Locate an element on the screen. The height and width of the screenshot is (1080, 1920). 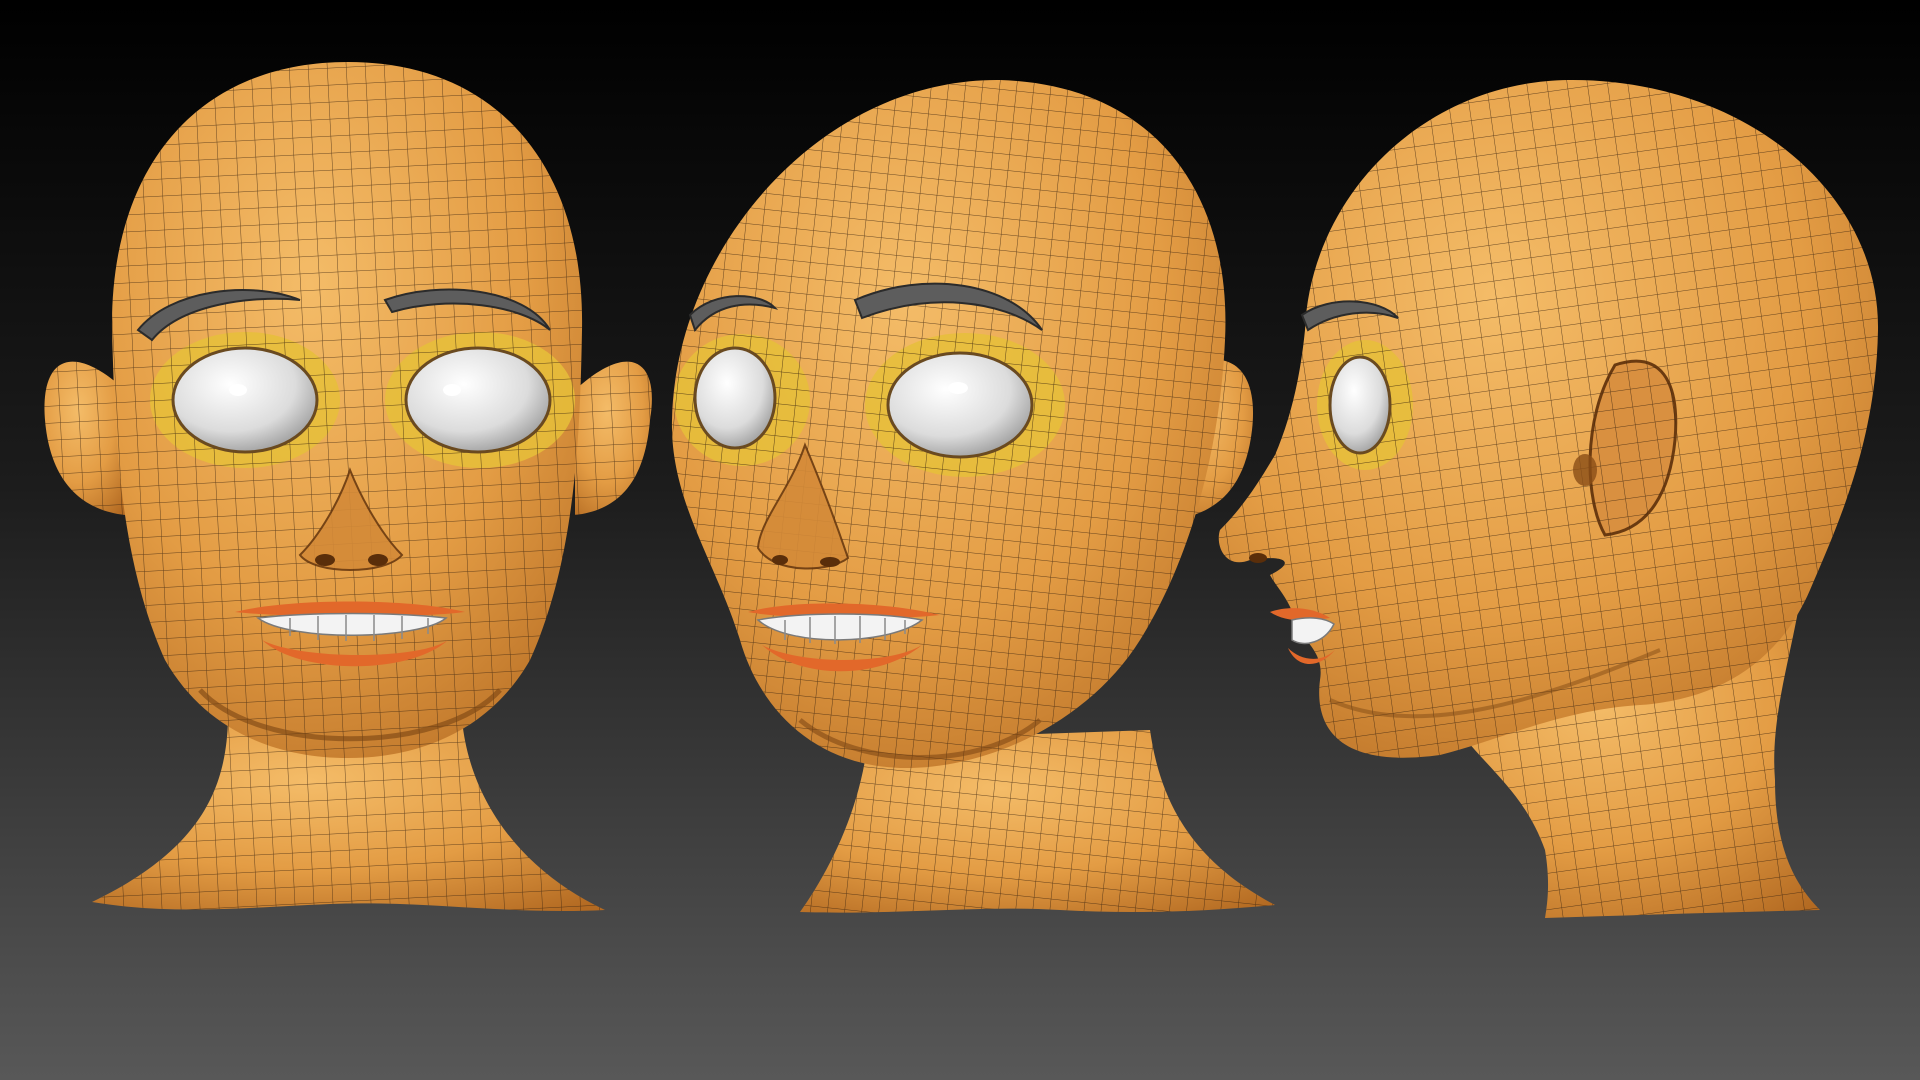
eye is located at coordinates (1360, 405).